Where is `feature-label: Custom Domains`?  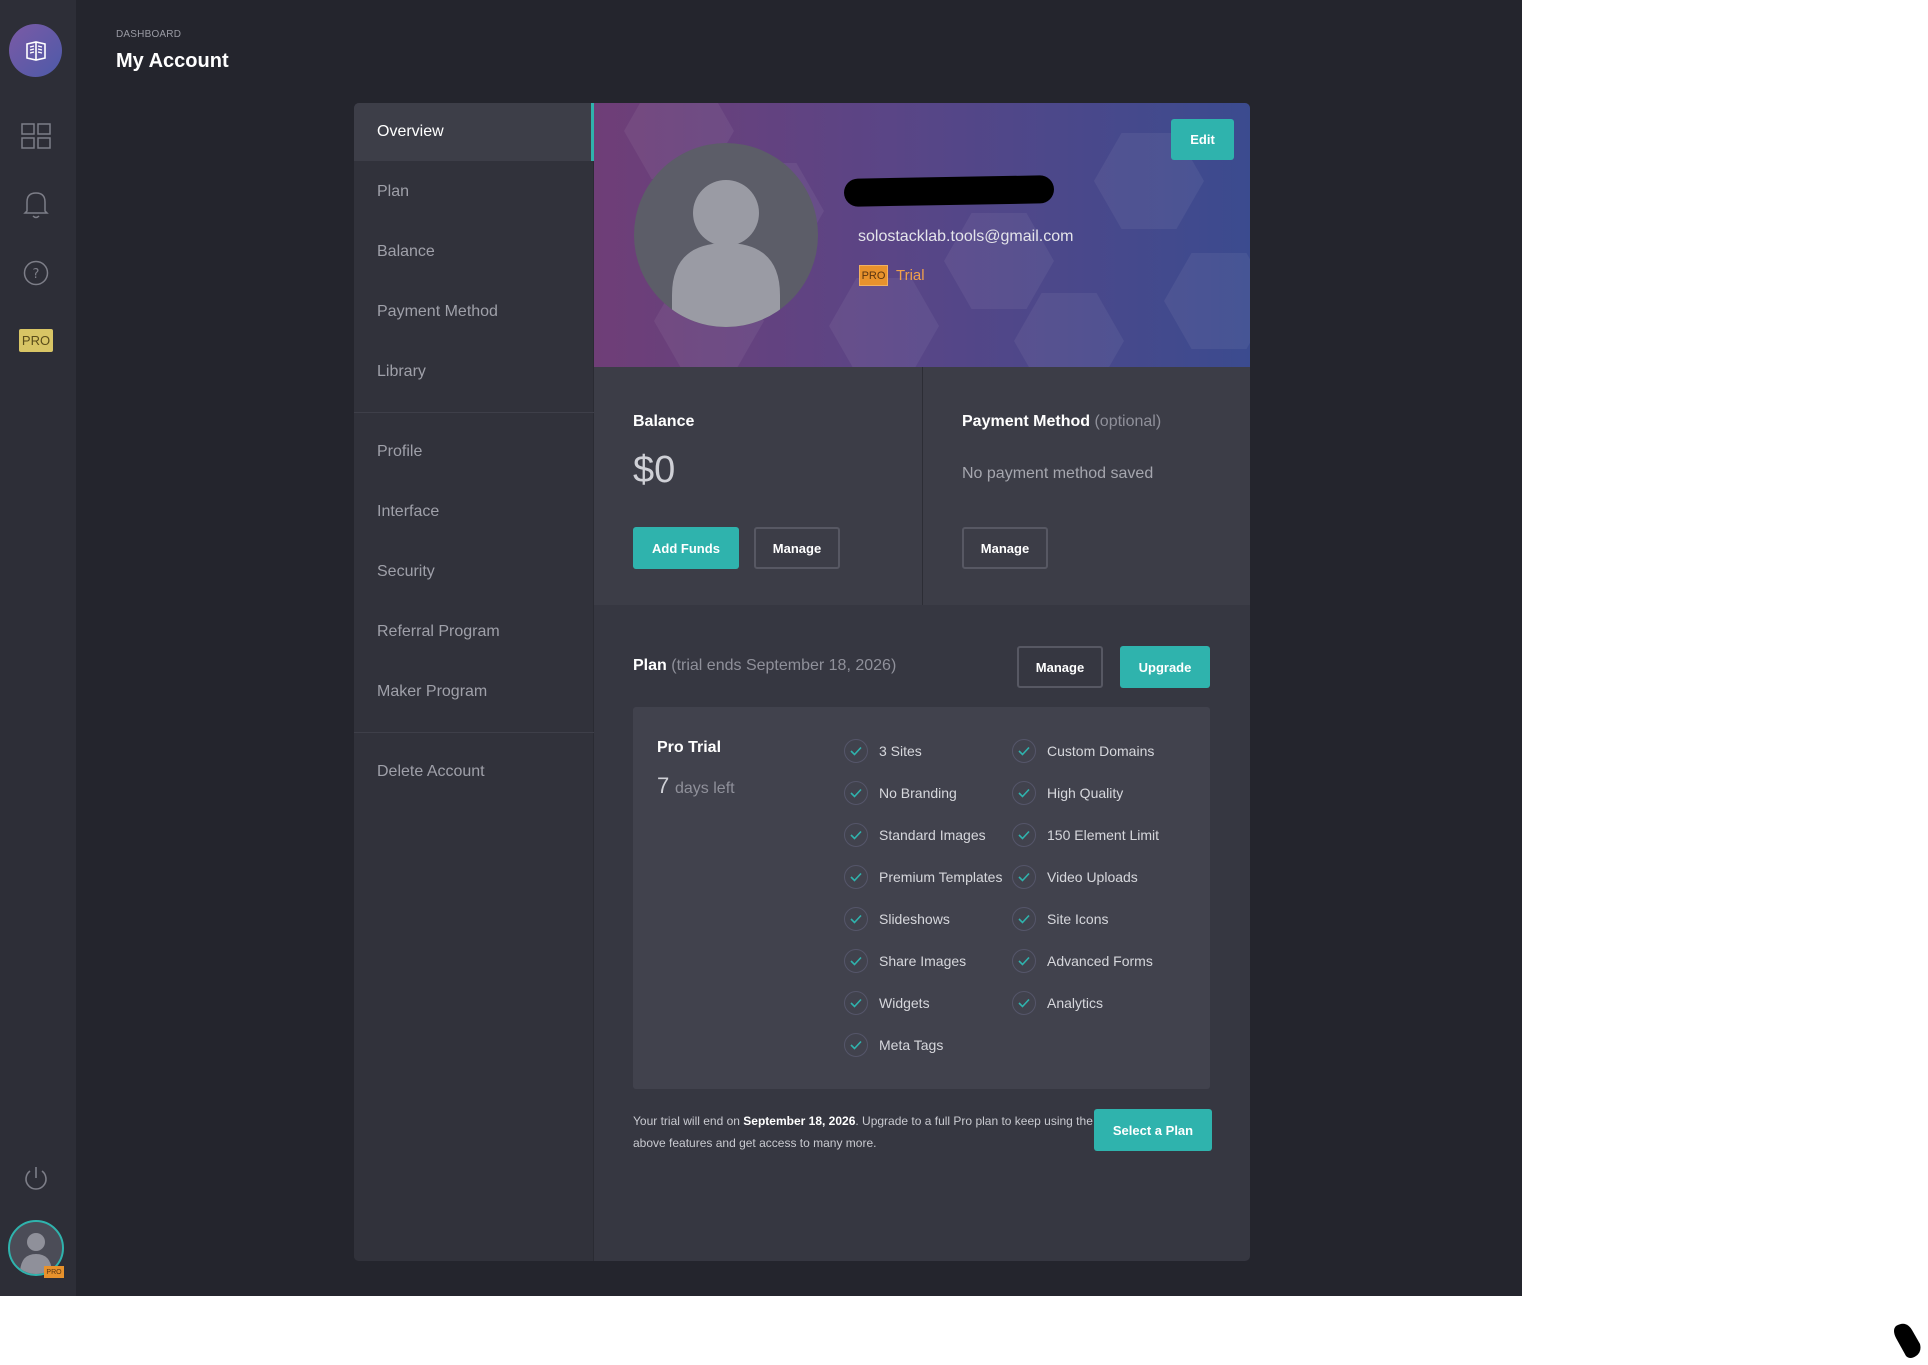
feature-label: Custom Domains is located at coordinates (1101, 751).